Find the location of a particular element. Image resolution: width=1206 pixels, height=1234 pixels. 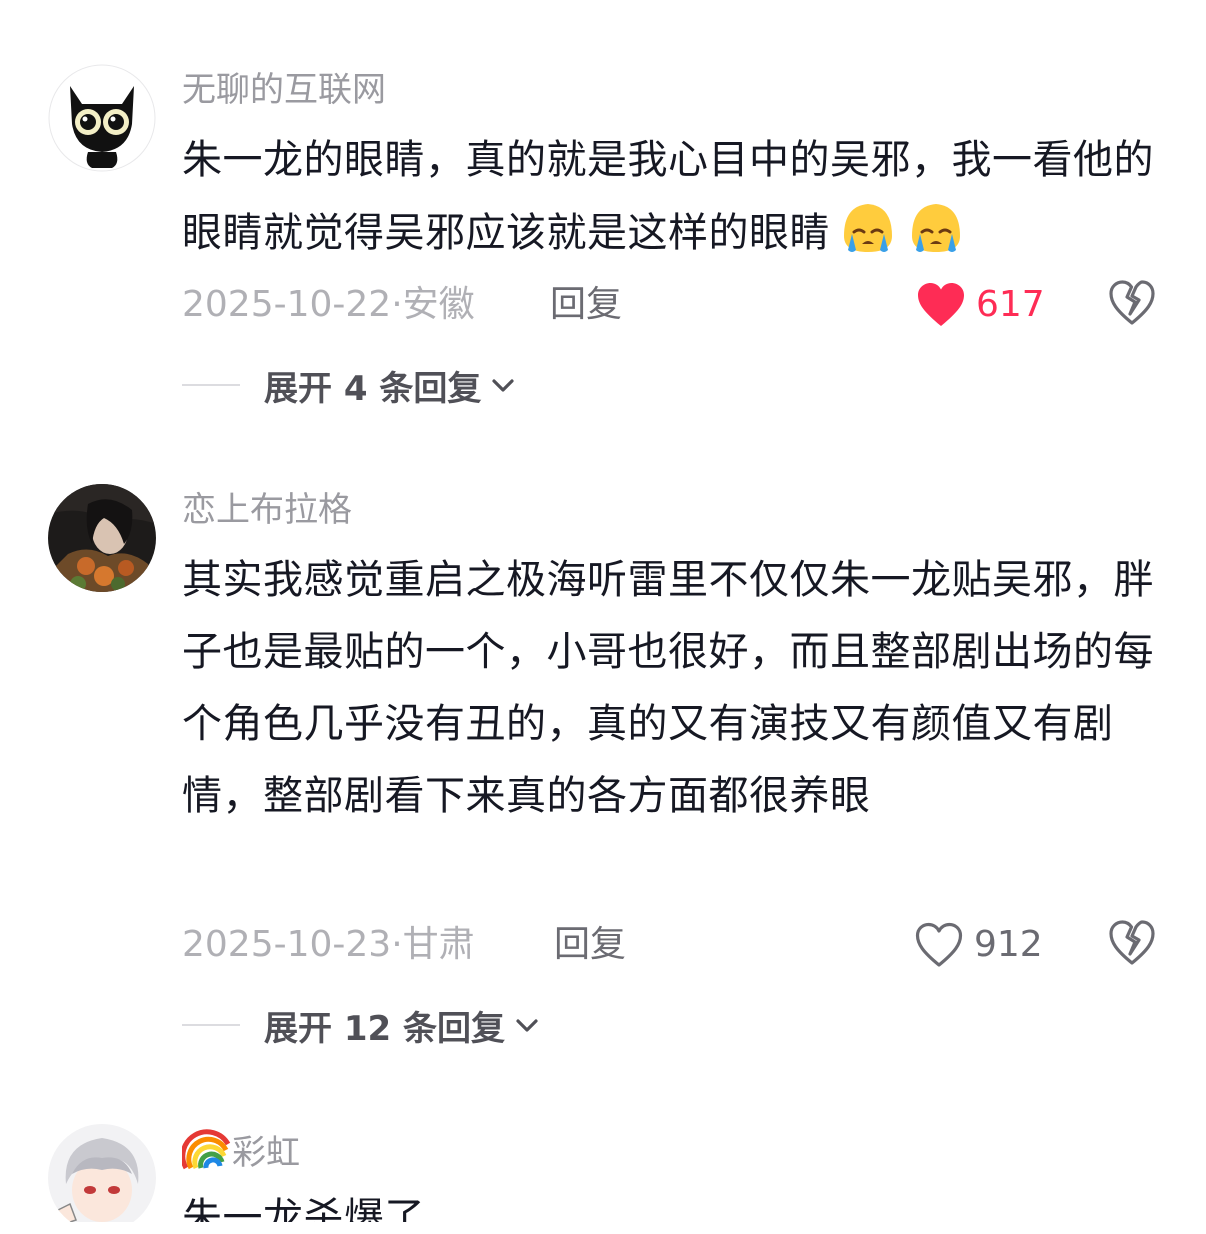

username-text: 彩虹 is located at coordinates (266, 1153).